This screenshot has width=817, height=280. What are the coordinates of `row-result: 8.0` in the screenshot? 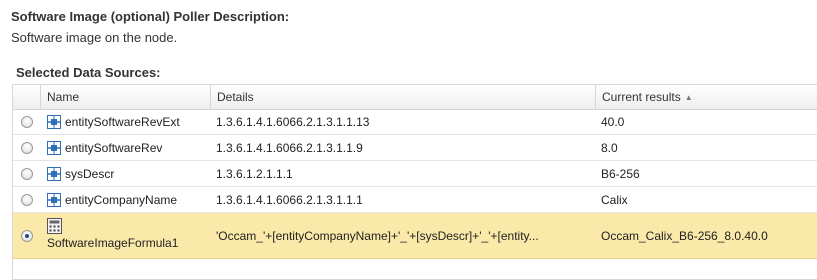 It's located at (609, 147).